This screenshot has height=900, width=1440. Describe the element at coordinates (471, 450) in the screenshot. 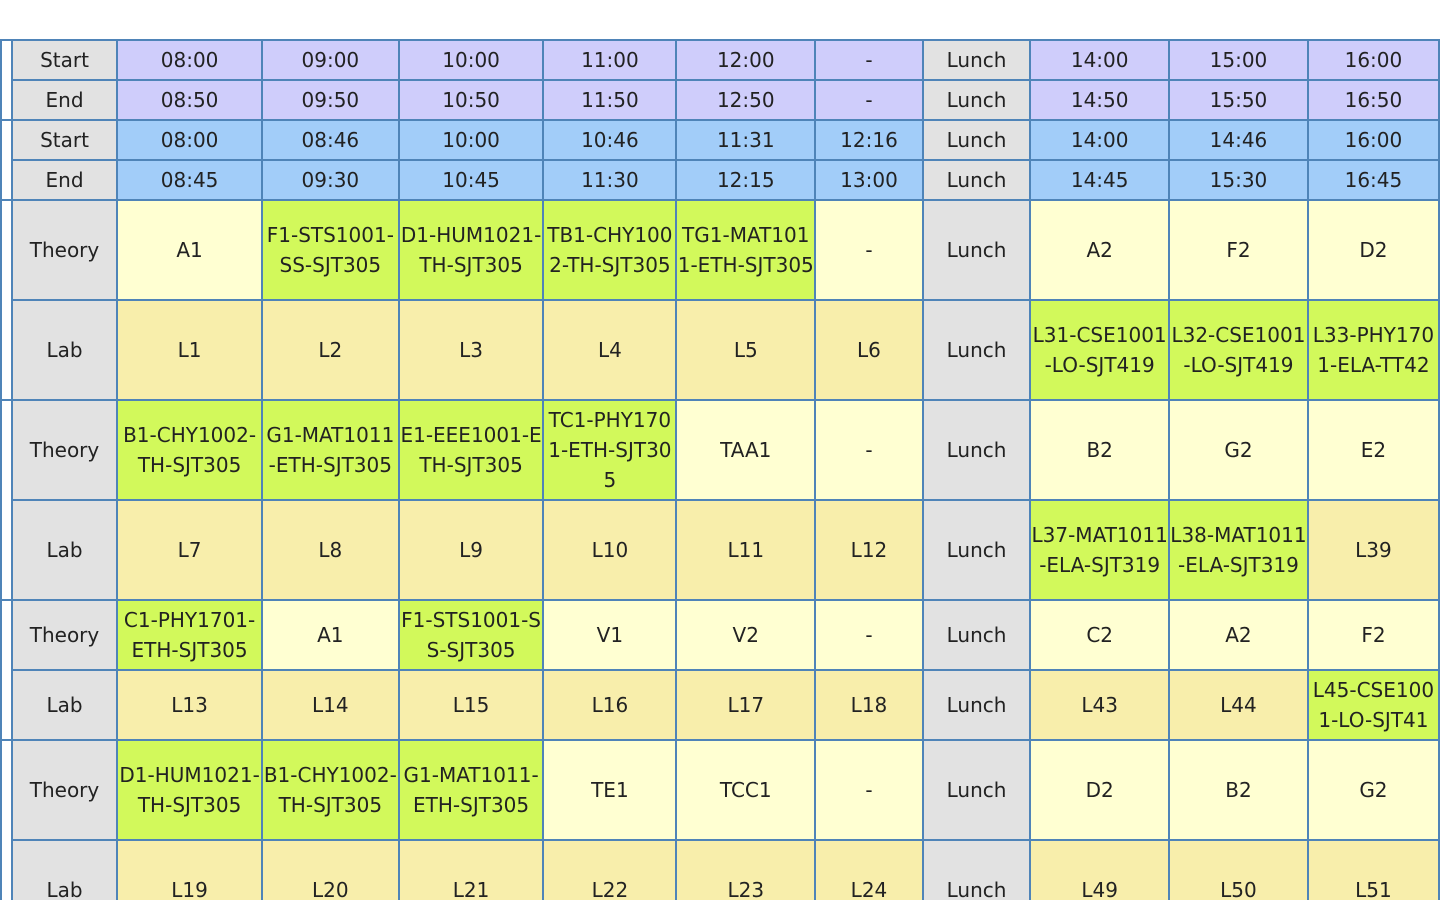

I see `course-slot-cell: E1-EEE1001-ETH-SJT305` at that location.